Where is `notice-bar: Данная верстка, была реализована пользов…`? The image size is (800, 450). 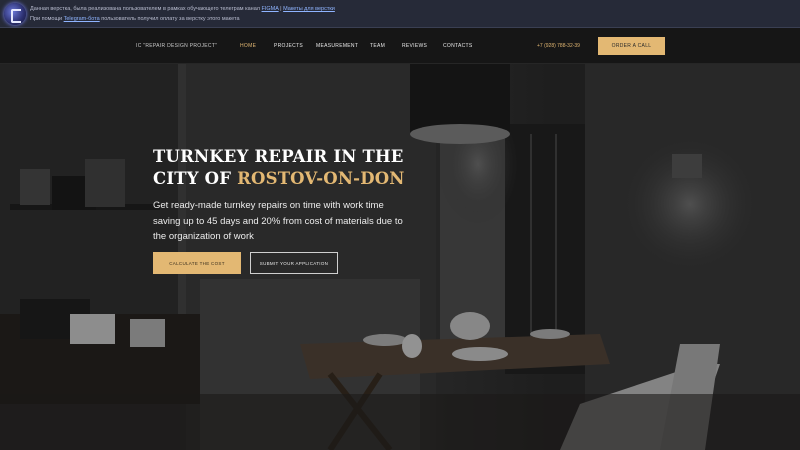 notice-bar: Данная верстка, была реализована пользов… is located at coordinates (400, 14).